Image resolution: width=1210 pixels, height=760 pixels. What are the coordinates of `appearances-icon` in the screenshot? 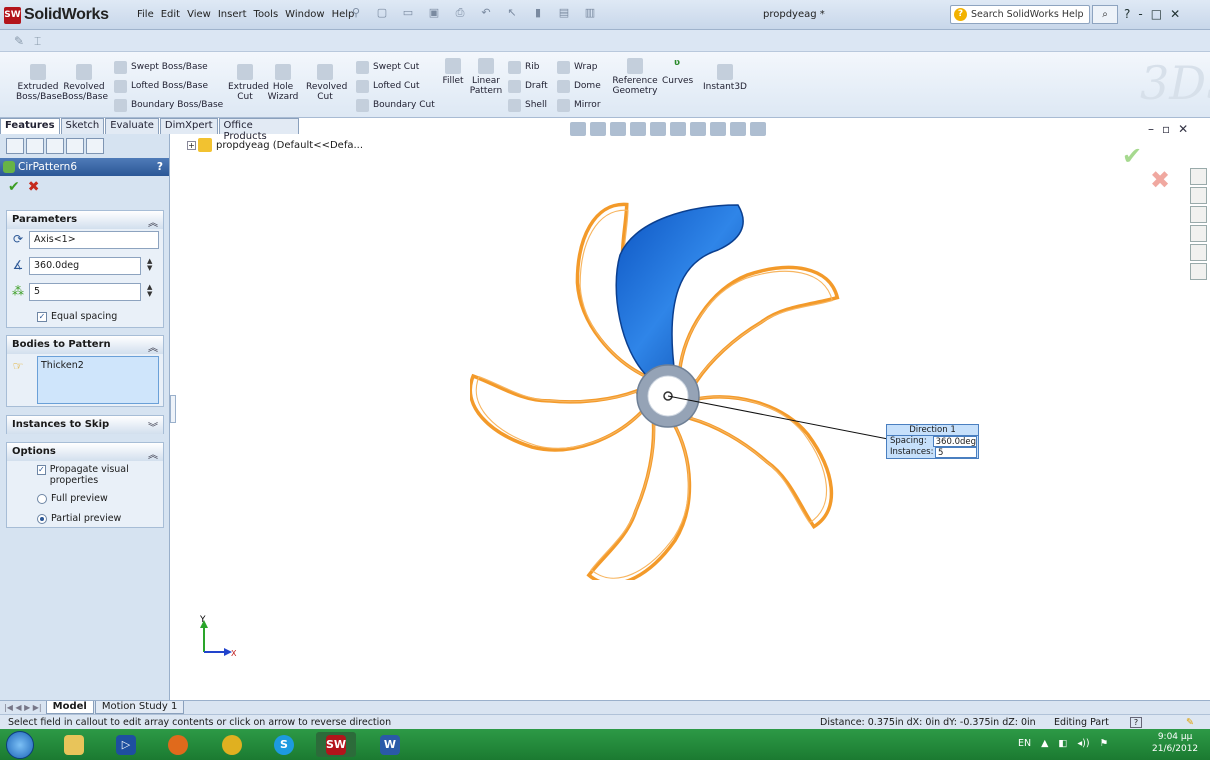 It's located at (1198, 252).